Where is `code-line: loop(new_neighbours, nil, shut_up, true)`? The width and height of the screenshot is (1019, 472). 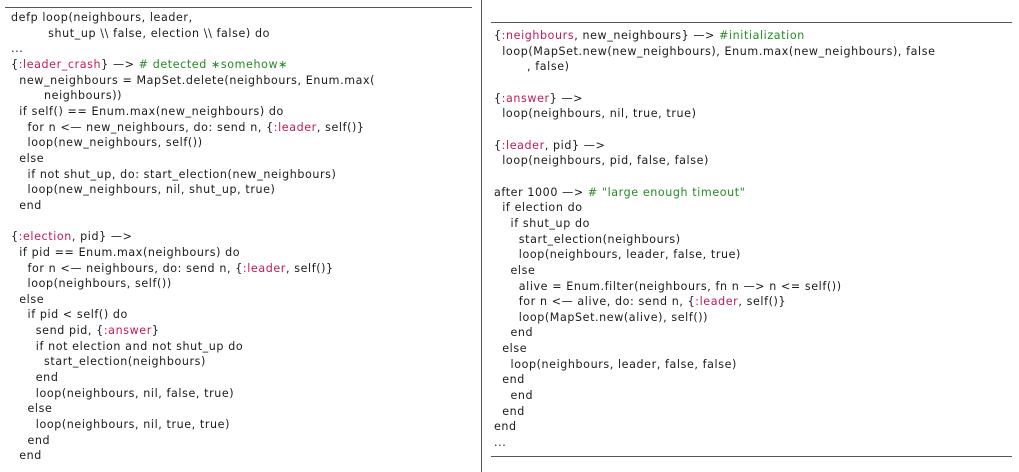
code-line: loop(new_neighbours, nil, shut_up, true) is located at coordinates (143, 189).